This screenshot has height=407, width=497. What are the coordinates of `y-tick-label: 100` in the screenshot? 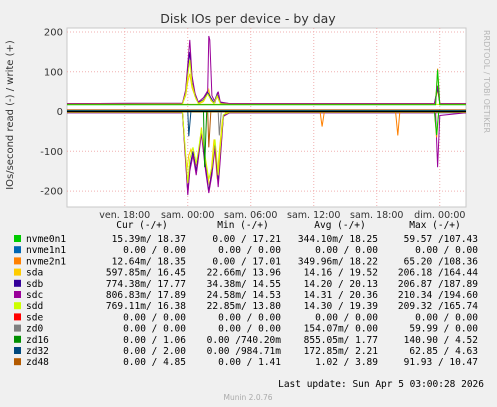 It's located at (53, 72).